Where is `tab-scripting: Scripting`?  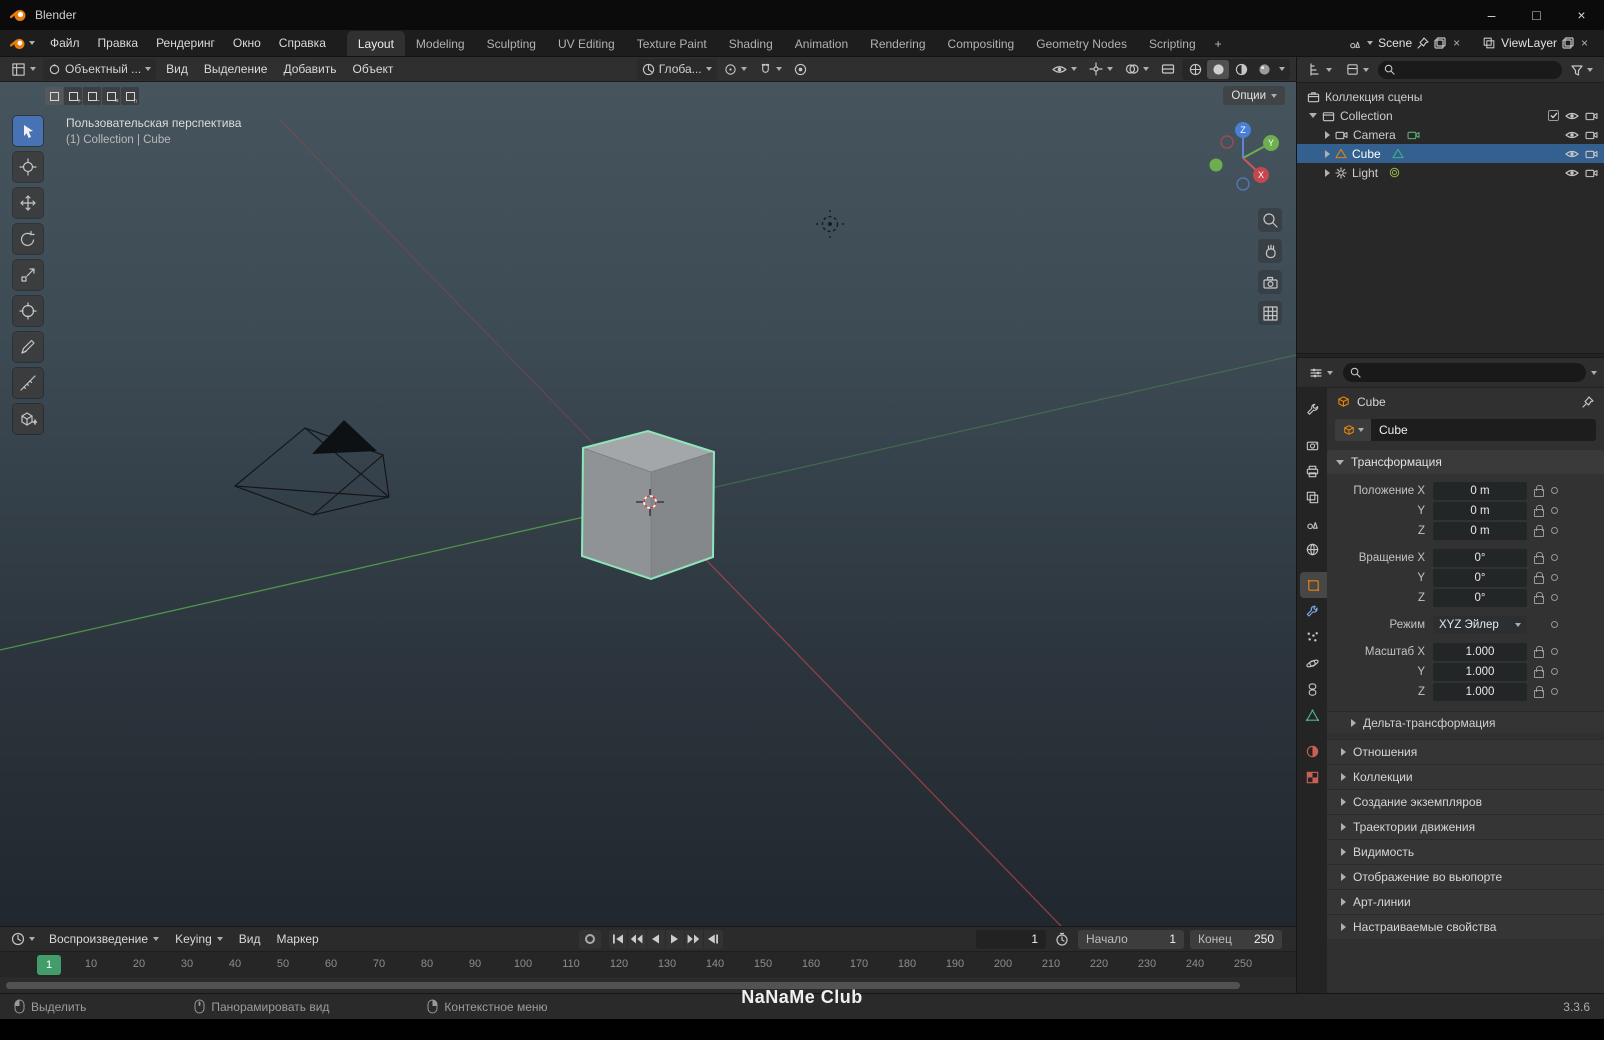 tab-scripting: Scripting is located at coordinates (1172, 43).